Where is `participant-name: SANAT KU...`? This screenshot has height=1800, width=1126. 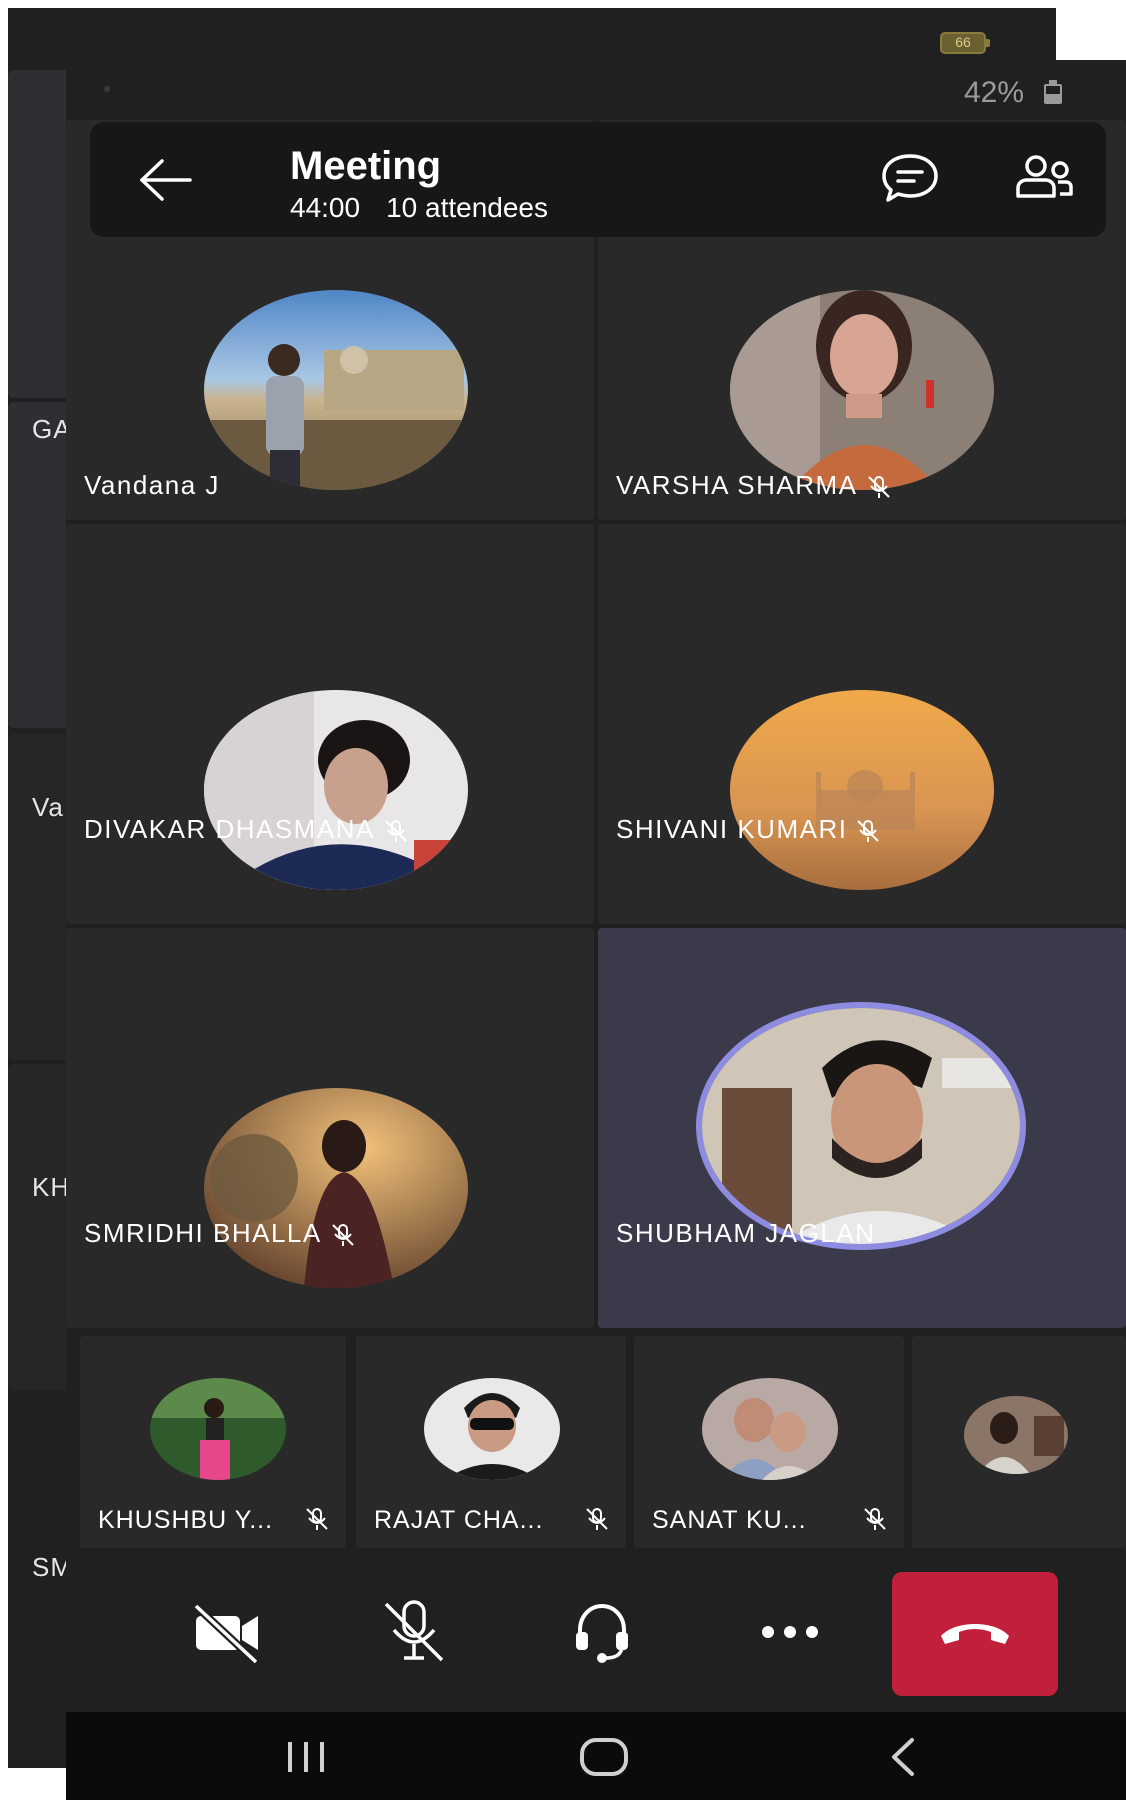 participant-name: SANAT KU... is located at coordinates (729, 1520).